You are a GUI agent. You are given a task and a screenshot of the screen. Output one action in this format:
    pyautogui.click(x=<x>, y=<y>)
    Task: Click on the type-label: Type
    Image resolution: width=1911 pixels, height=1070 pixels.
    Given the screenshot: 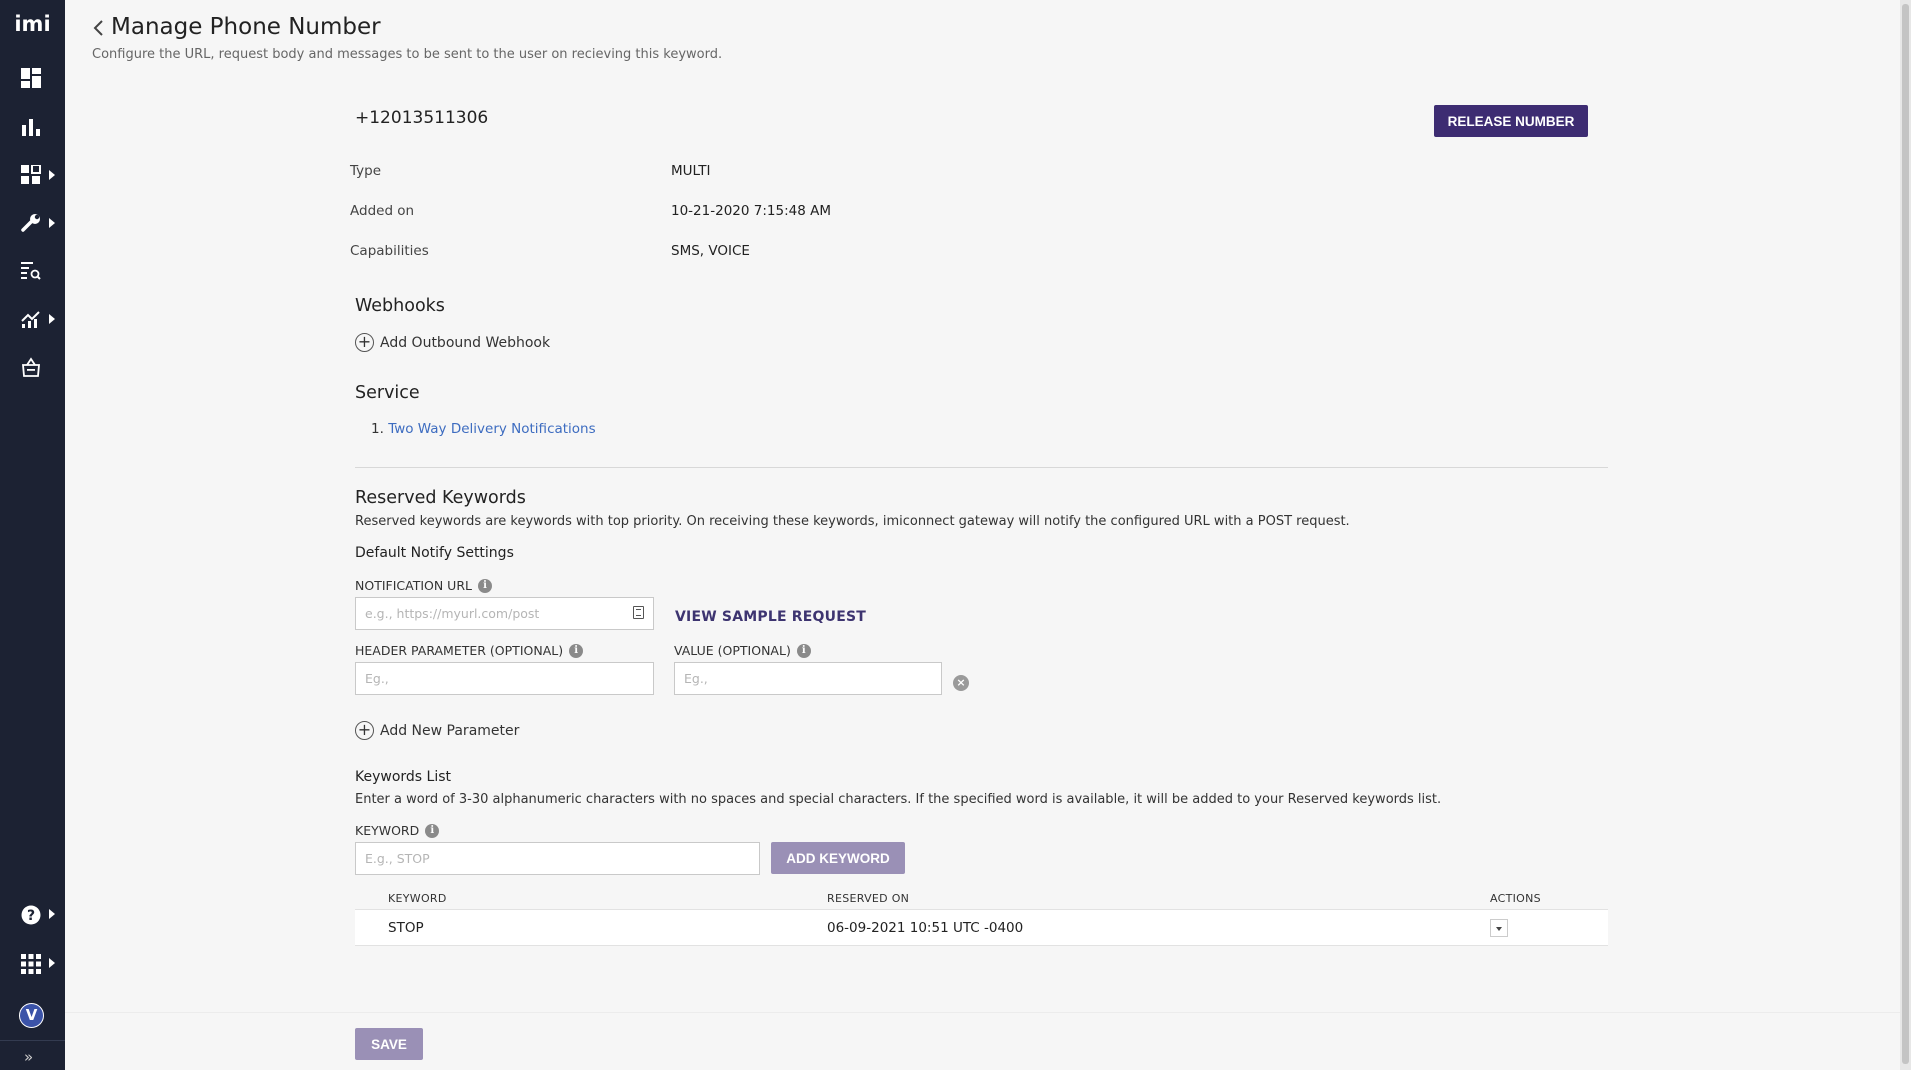 What is the action you would take?
    pyautogui.click(x=366, y=171)
    